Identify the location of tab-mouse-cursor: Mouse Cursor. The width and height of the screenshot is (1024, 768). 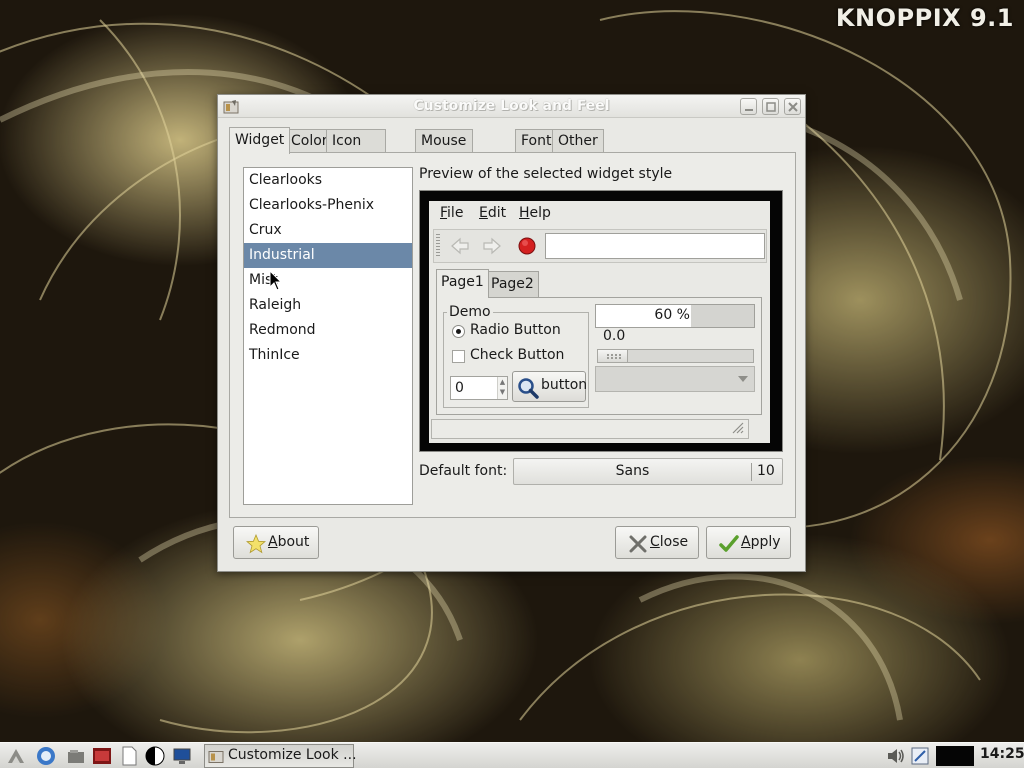
(444, 150).